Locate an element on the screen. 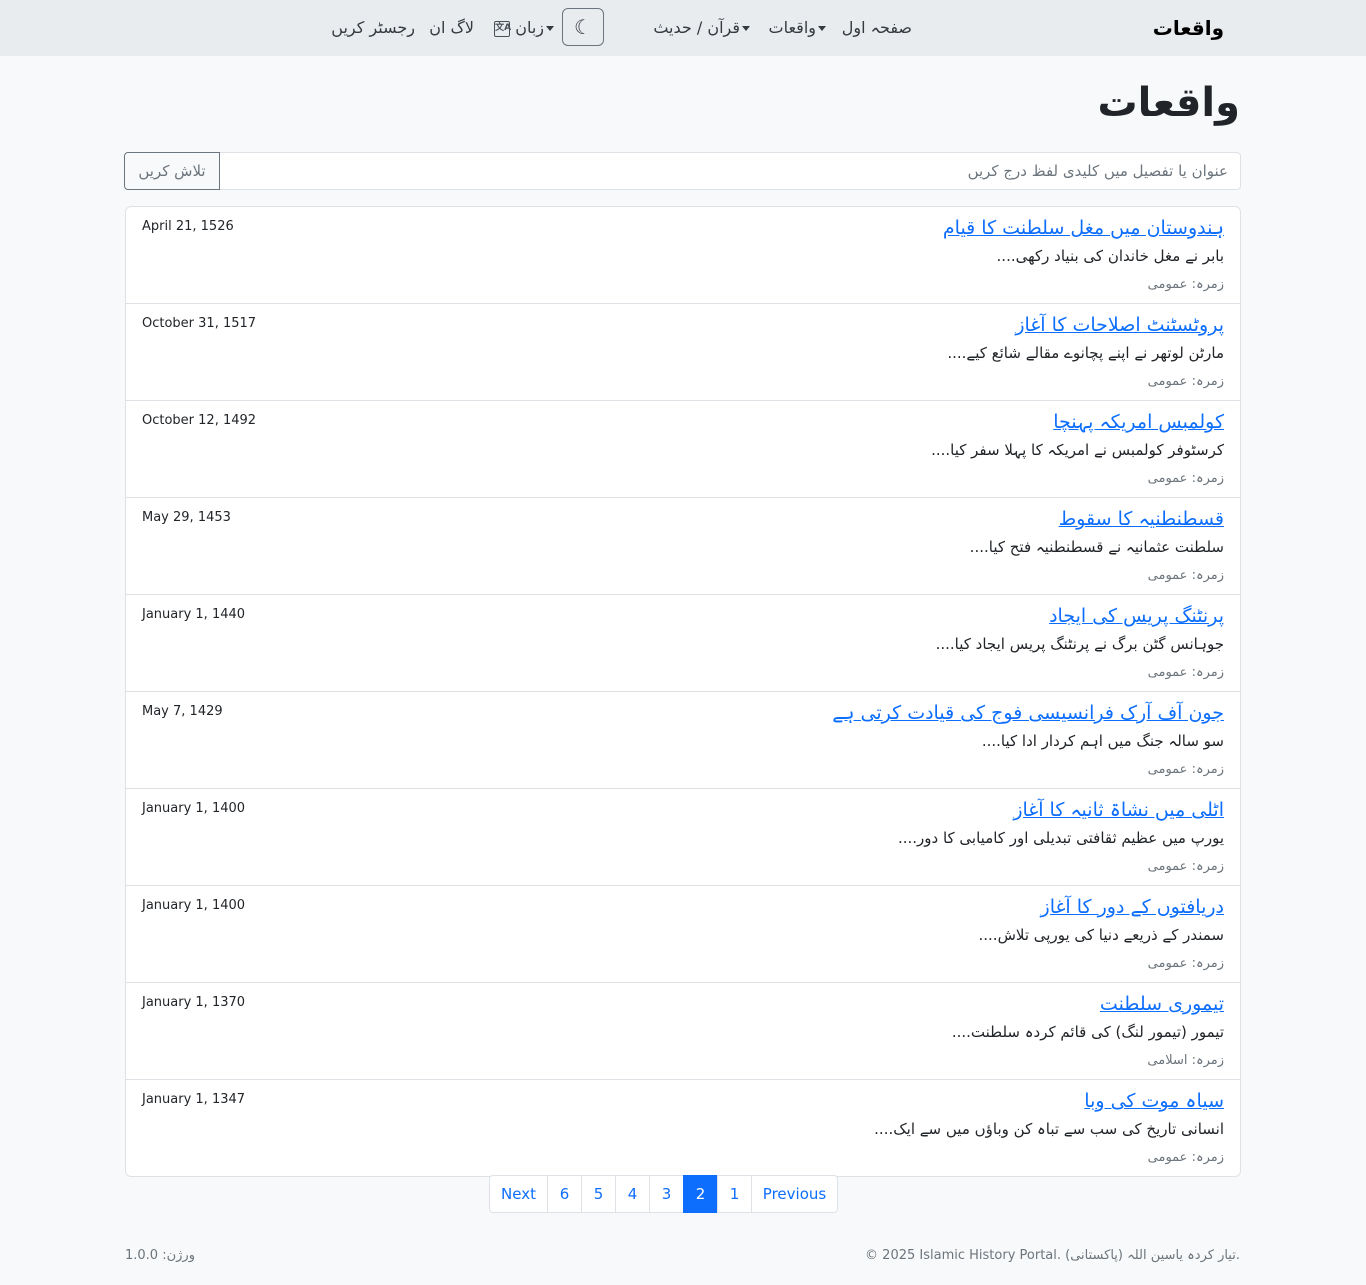 The height and width of the screenshot is (1285, 1366). event-date: May 7, 1429 is located at coordinates (182, 711).